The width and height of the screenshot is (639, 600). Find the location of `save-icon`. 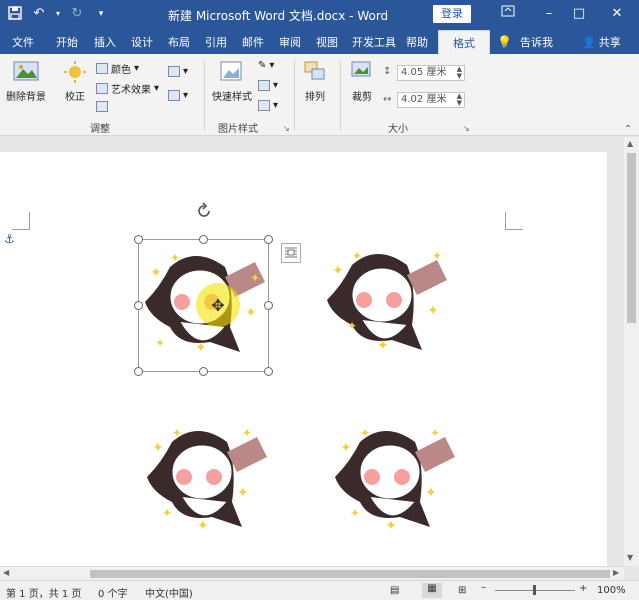

save-icon is located at coordinates (15, 14).